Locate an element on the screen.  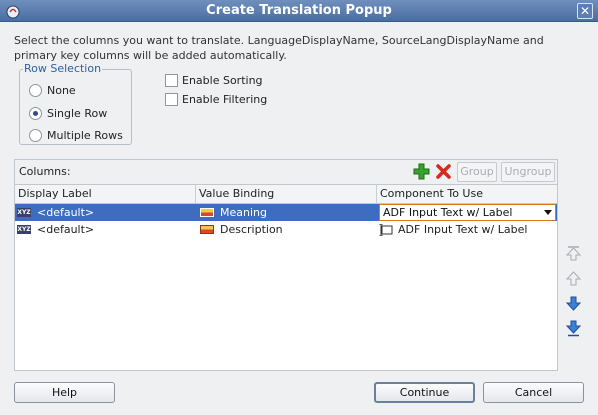
radio-none: None is located at coordinates (52, 90).